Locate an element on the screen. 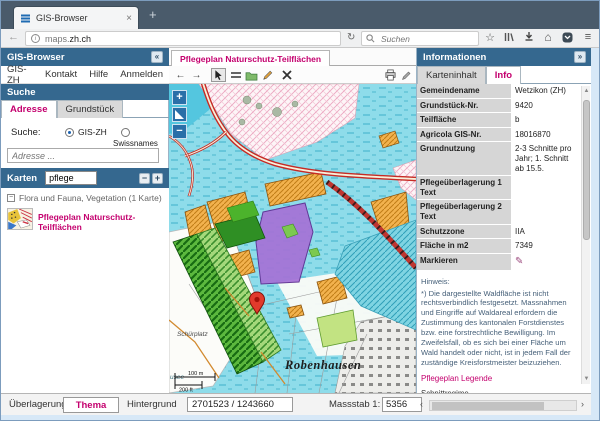  pocket-icon is located at coordinates (567, 39).